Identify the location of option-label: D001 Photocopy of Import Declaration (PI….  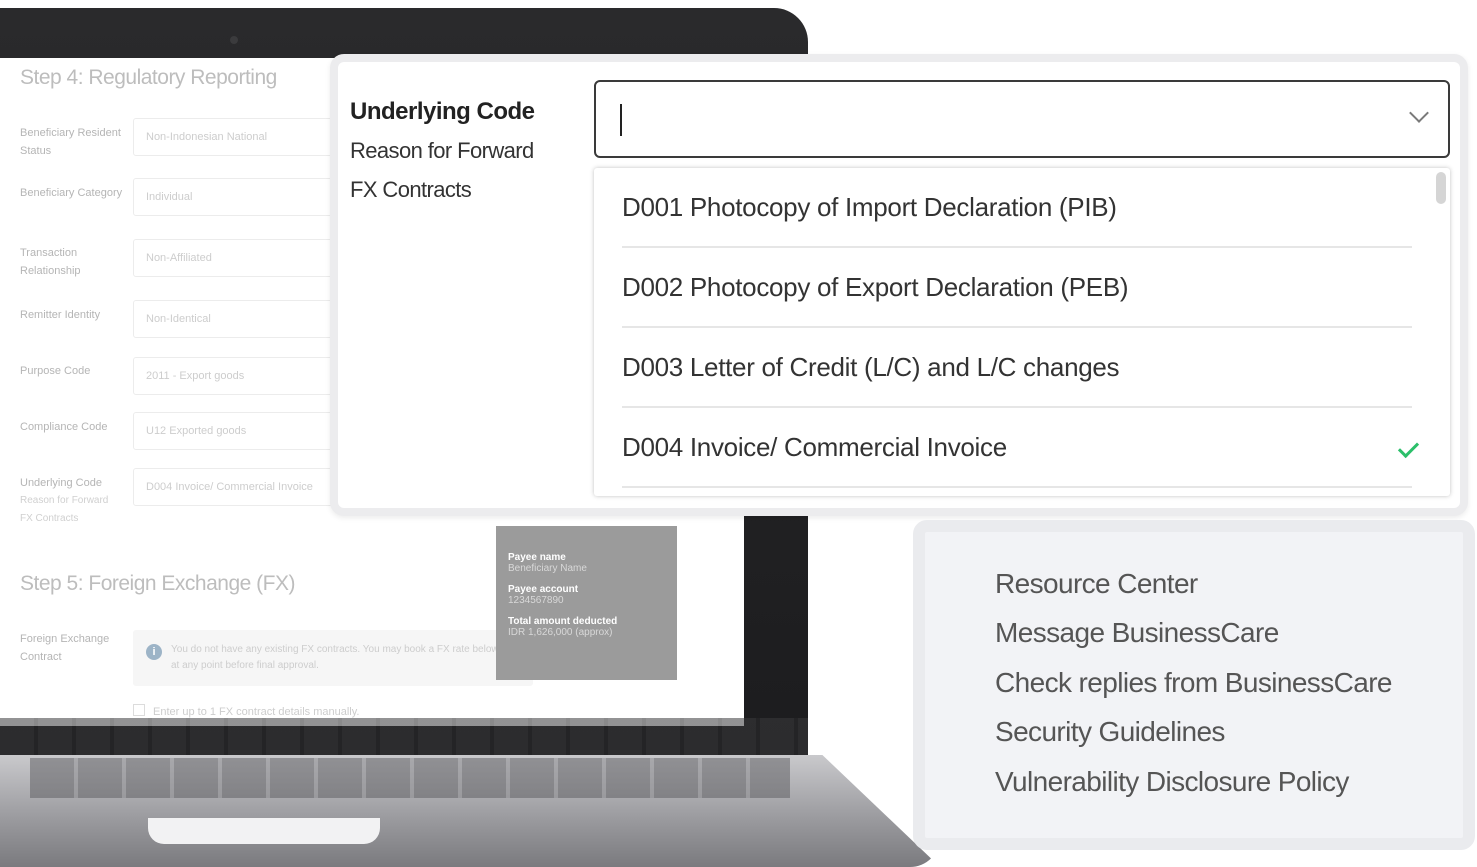
(869, 207).